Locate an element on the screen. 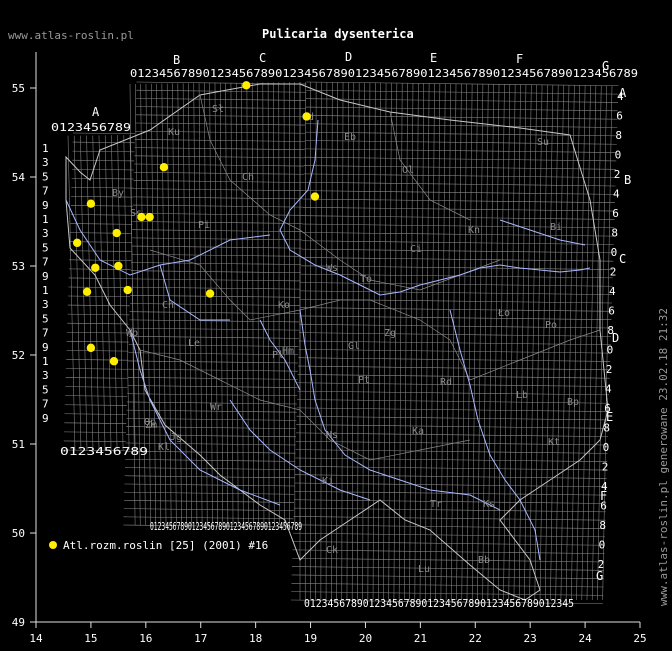  right-digit: 8 is located at coordinates (610, 330).